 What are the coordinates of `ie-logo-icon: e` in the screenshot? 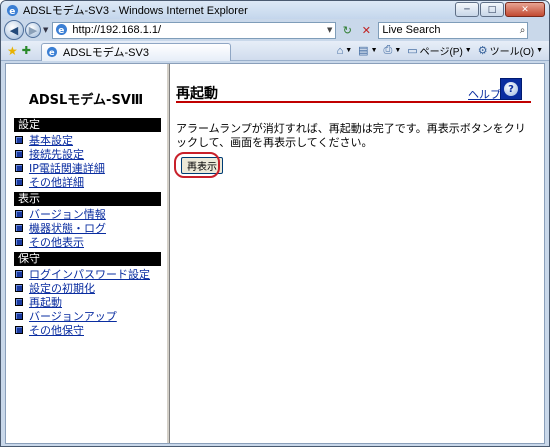 It's located at (12, 10).